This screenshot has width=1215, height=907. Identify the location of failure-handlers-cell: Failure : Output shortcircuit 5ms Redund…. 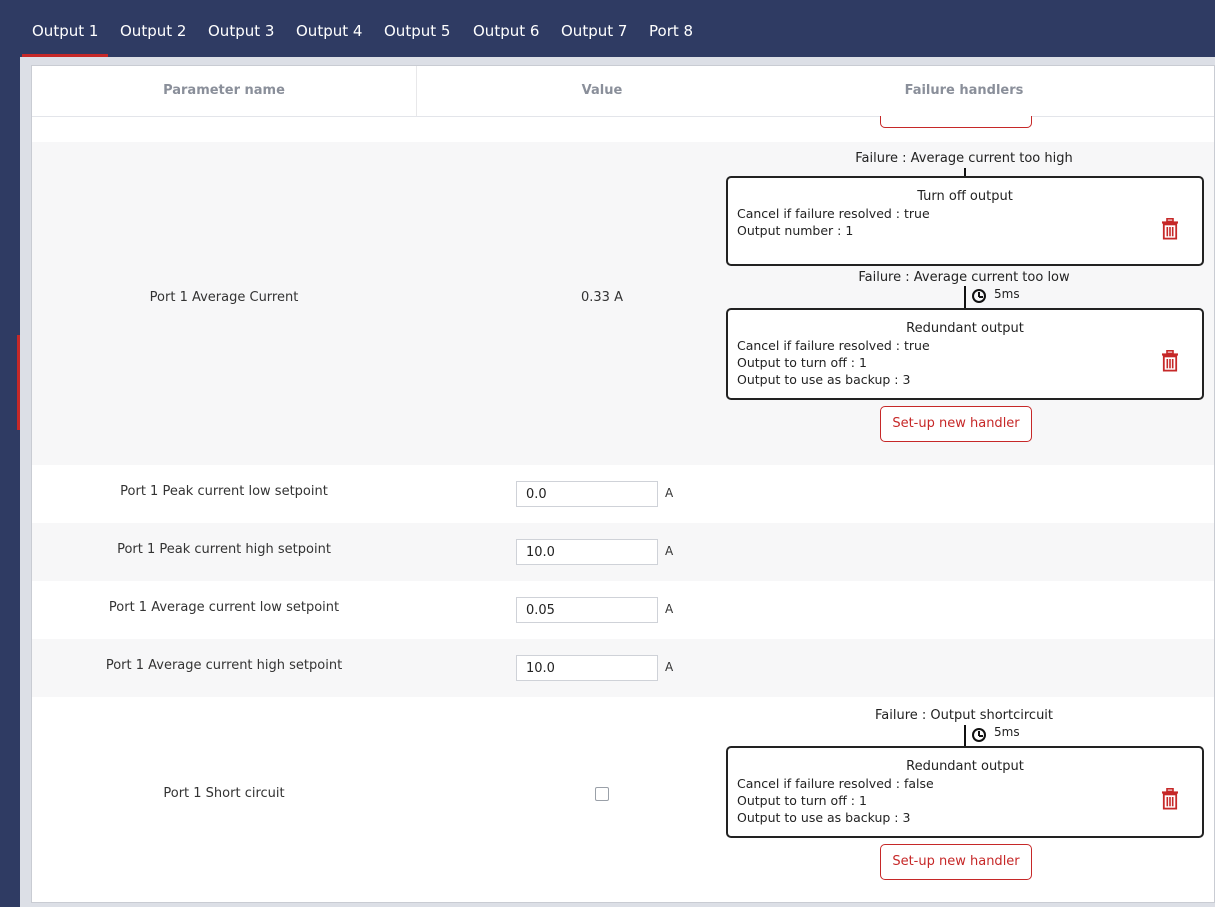
(963, 799).